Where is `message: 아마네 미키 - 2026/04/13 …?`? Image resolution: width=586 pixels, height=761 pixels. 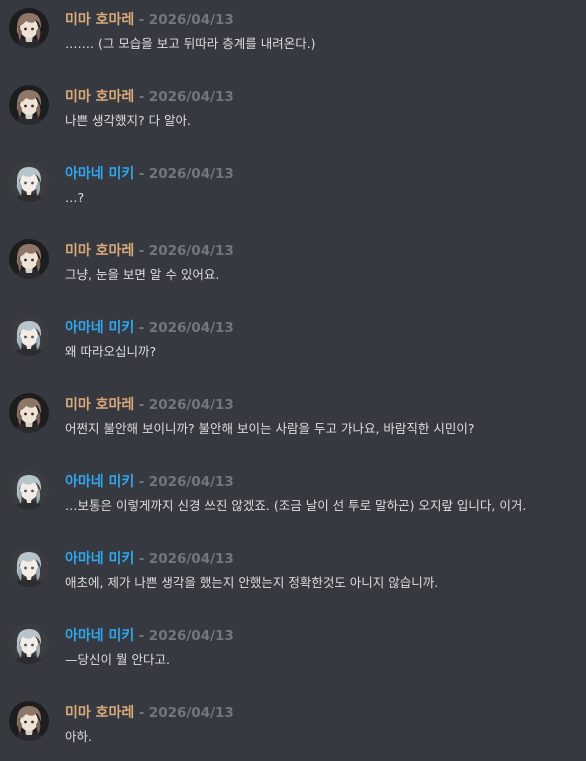 message: 아마네 미키 - 2026/04/13 …? is located at coordinates (293, 192).